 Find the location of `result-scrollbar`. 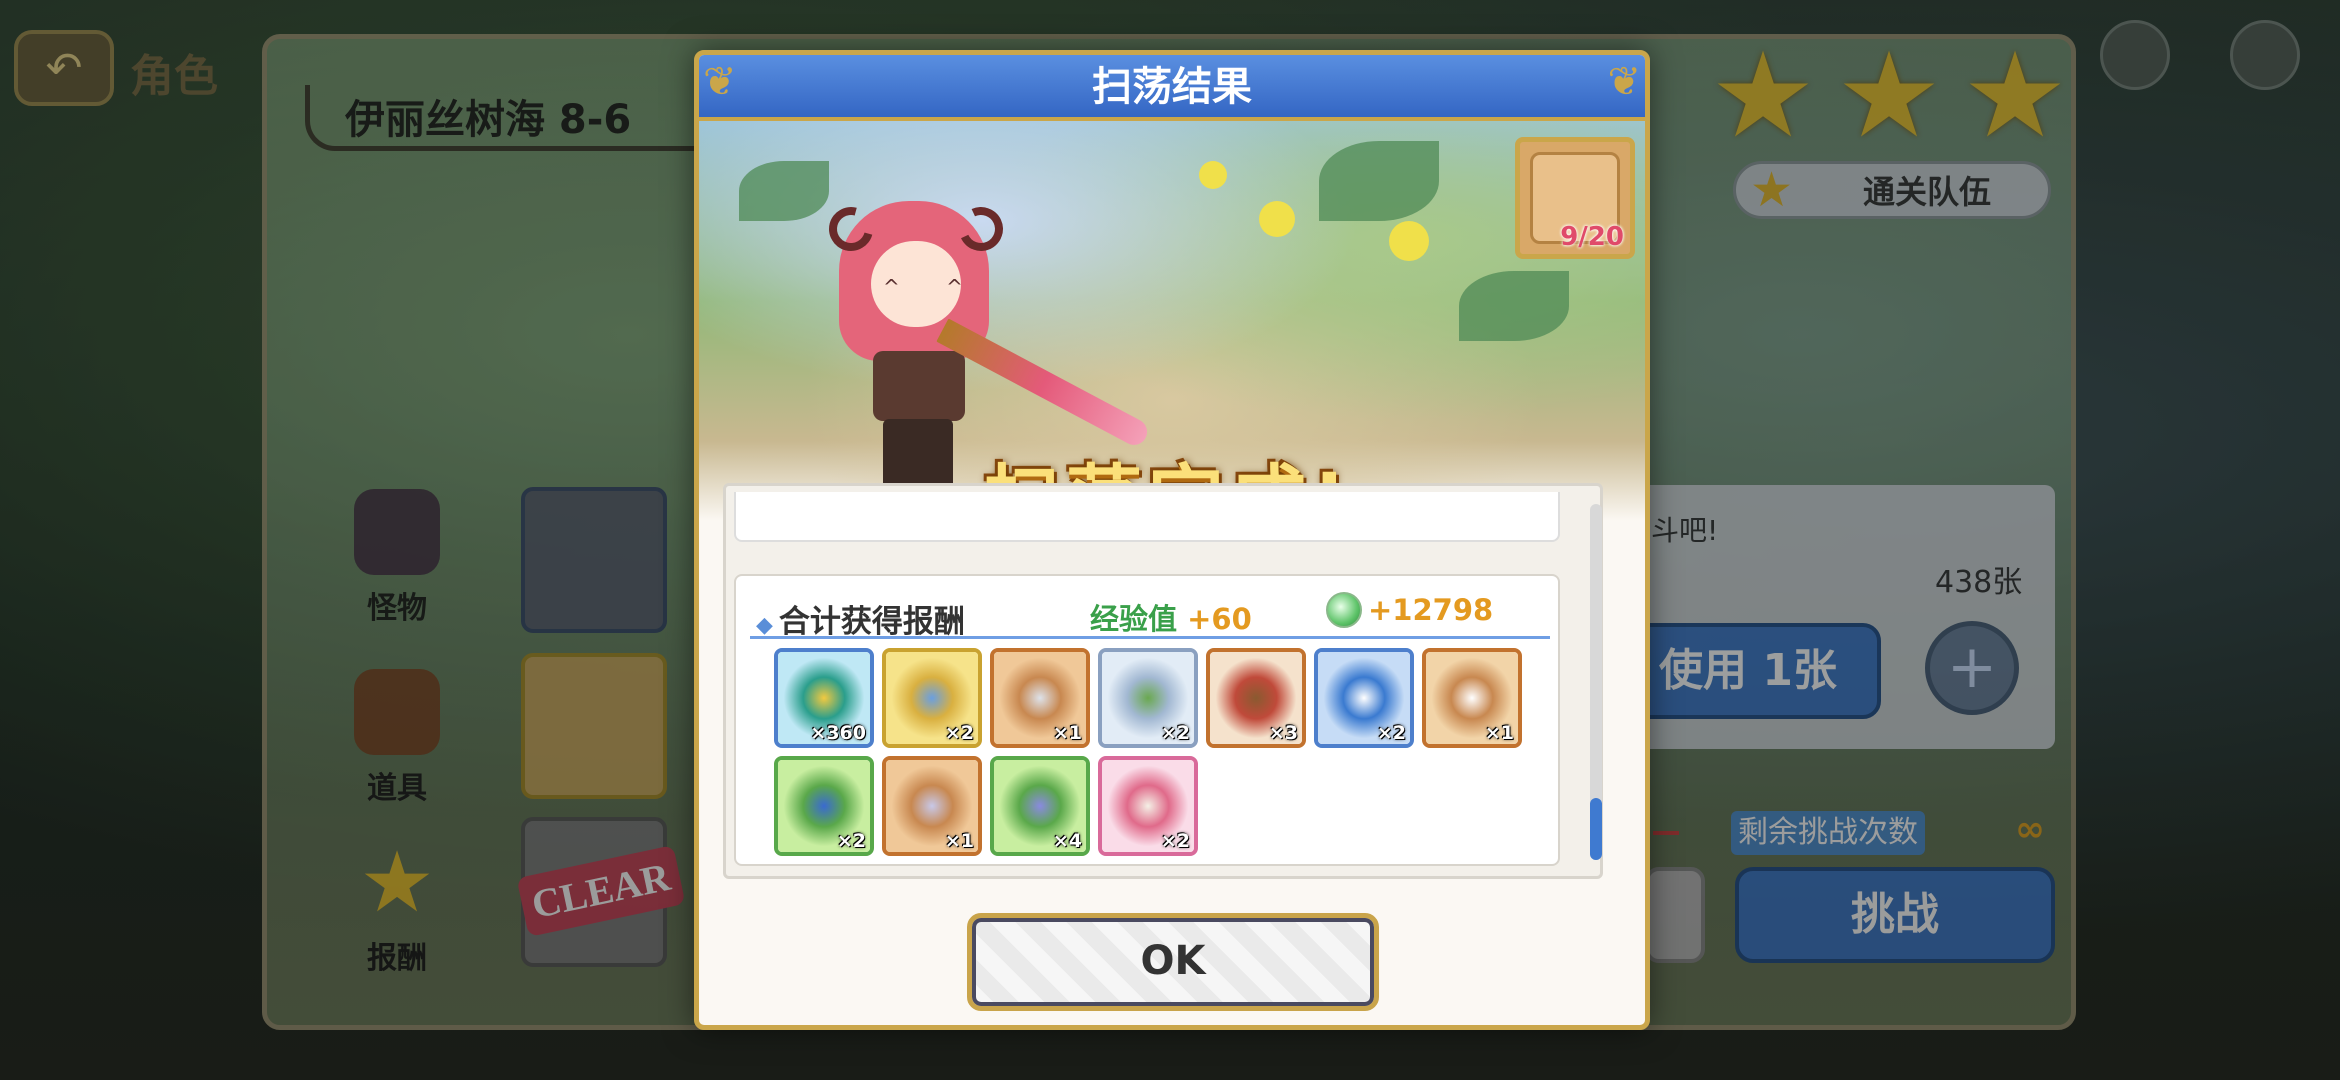

result-scrollbar is located at coordinates (1596, 682).